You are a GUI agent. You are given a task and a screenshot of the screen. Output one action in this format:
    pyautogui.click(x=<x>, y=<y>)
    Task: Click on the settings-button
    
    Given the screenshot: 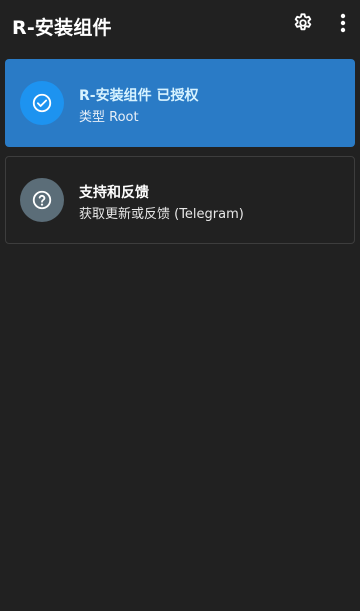 What is the action you would take?
    pyautogui.click(x=303, y=25)
    